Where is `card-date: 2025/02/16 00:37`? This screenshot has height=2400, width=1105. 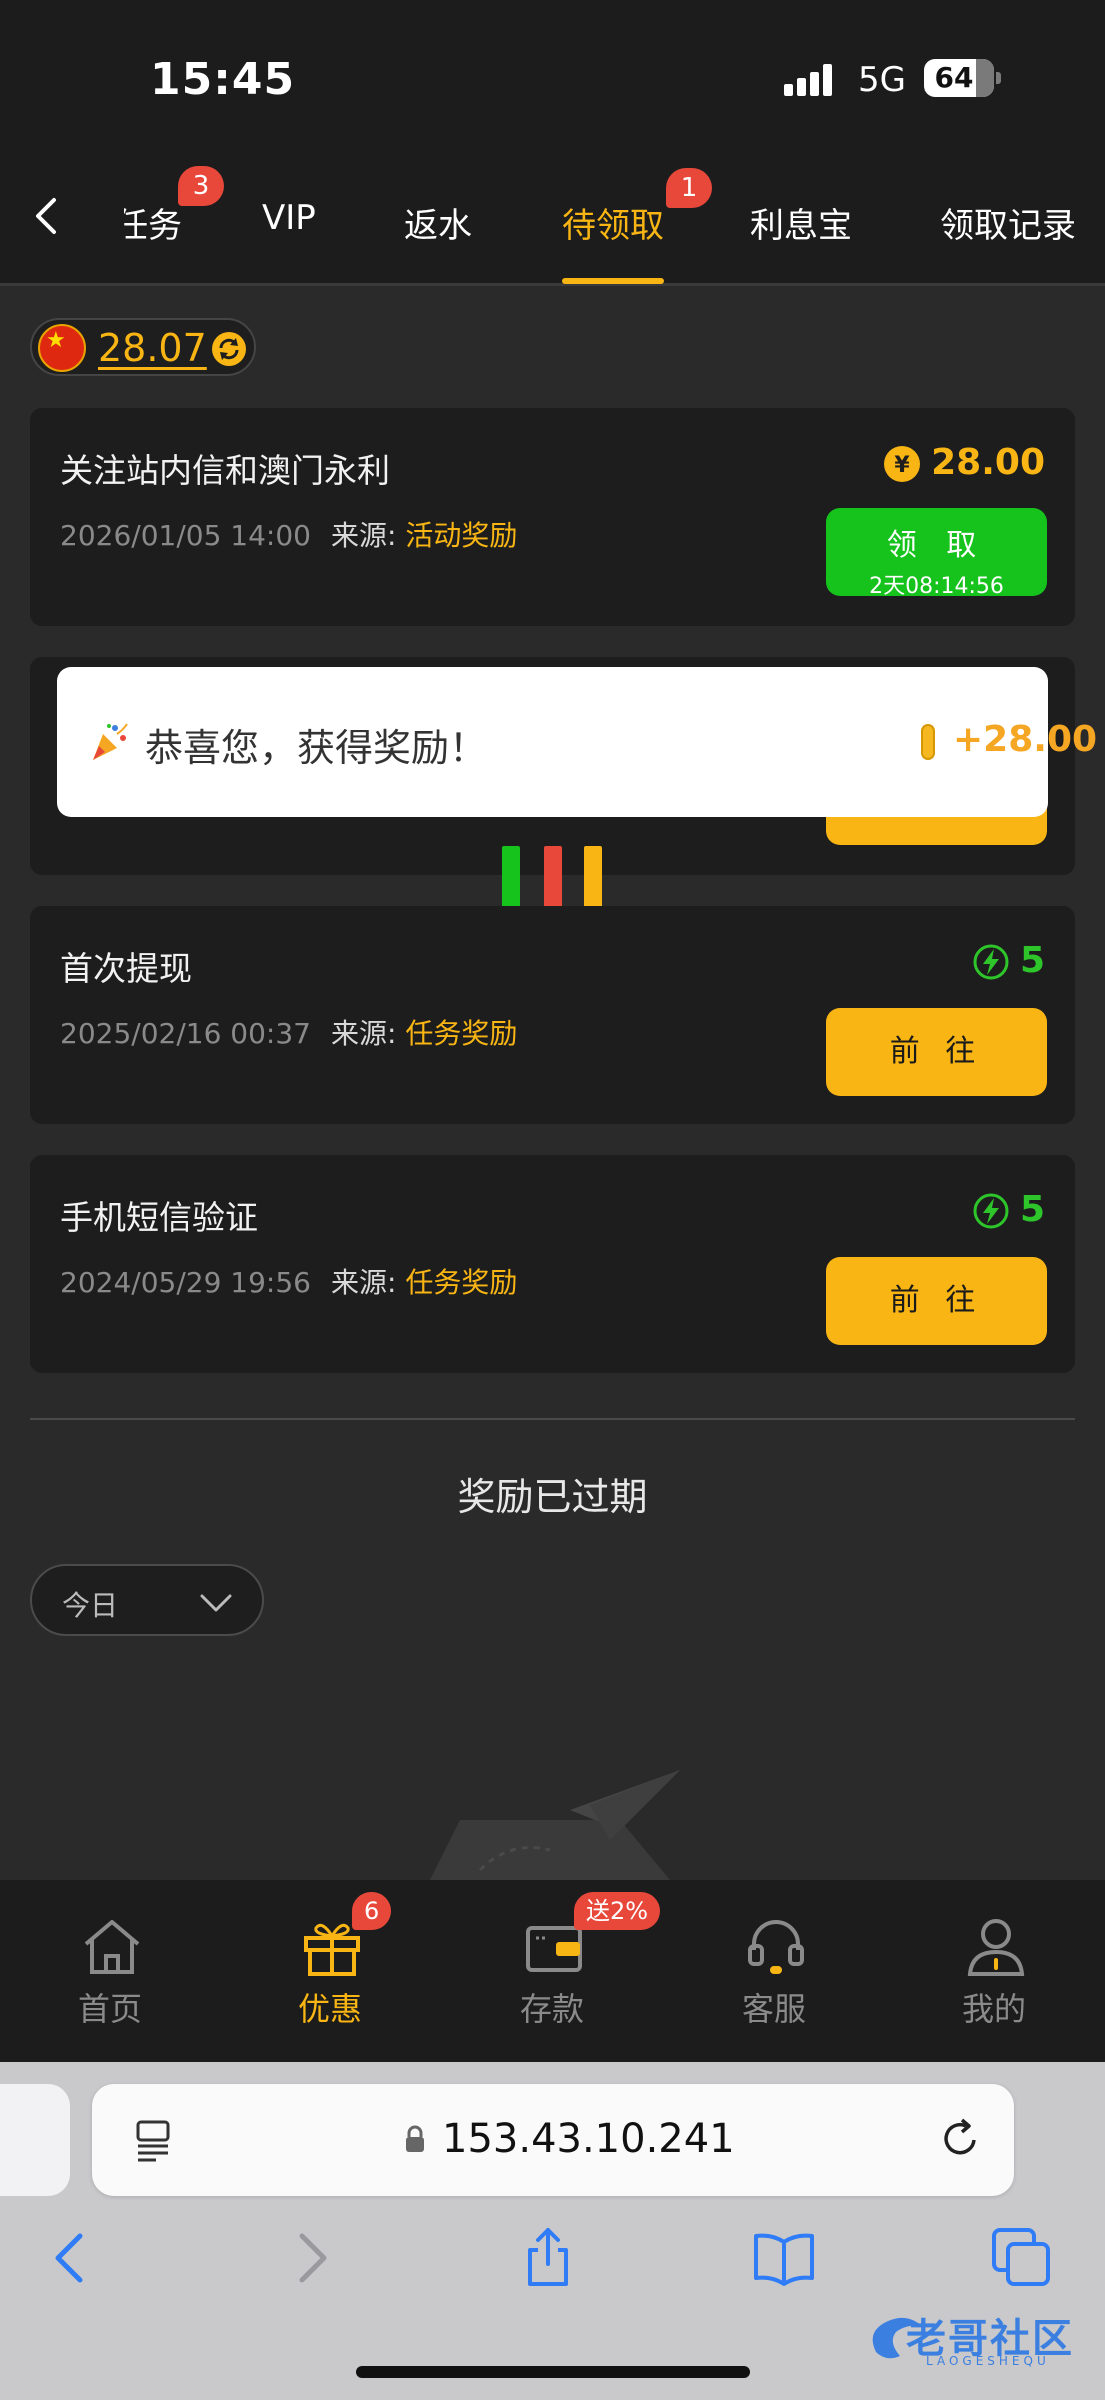 card-date: 2025/02/16 00:37 is located at coordinates (185, 1033).